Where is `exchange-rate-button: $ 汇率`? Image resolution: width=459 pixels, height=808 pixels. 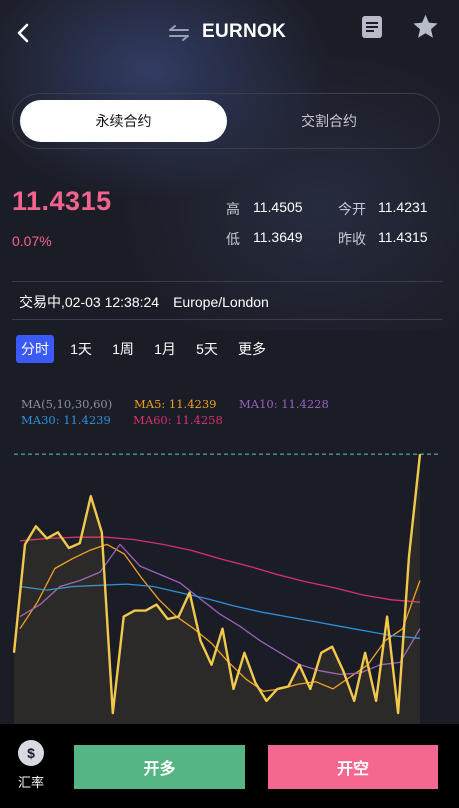 exchange-rate-button: $ 汇率 is located at coordinates (31, 765).